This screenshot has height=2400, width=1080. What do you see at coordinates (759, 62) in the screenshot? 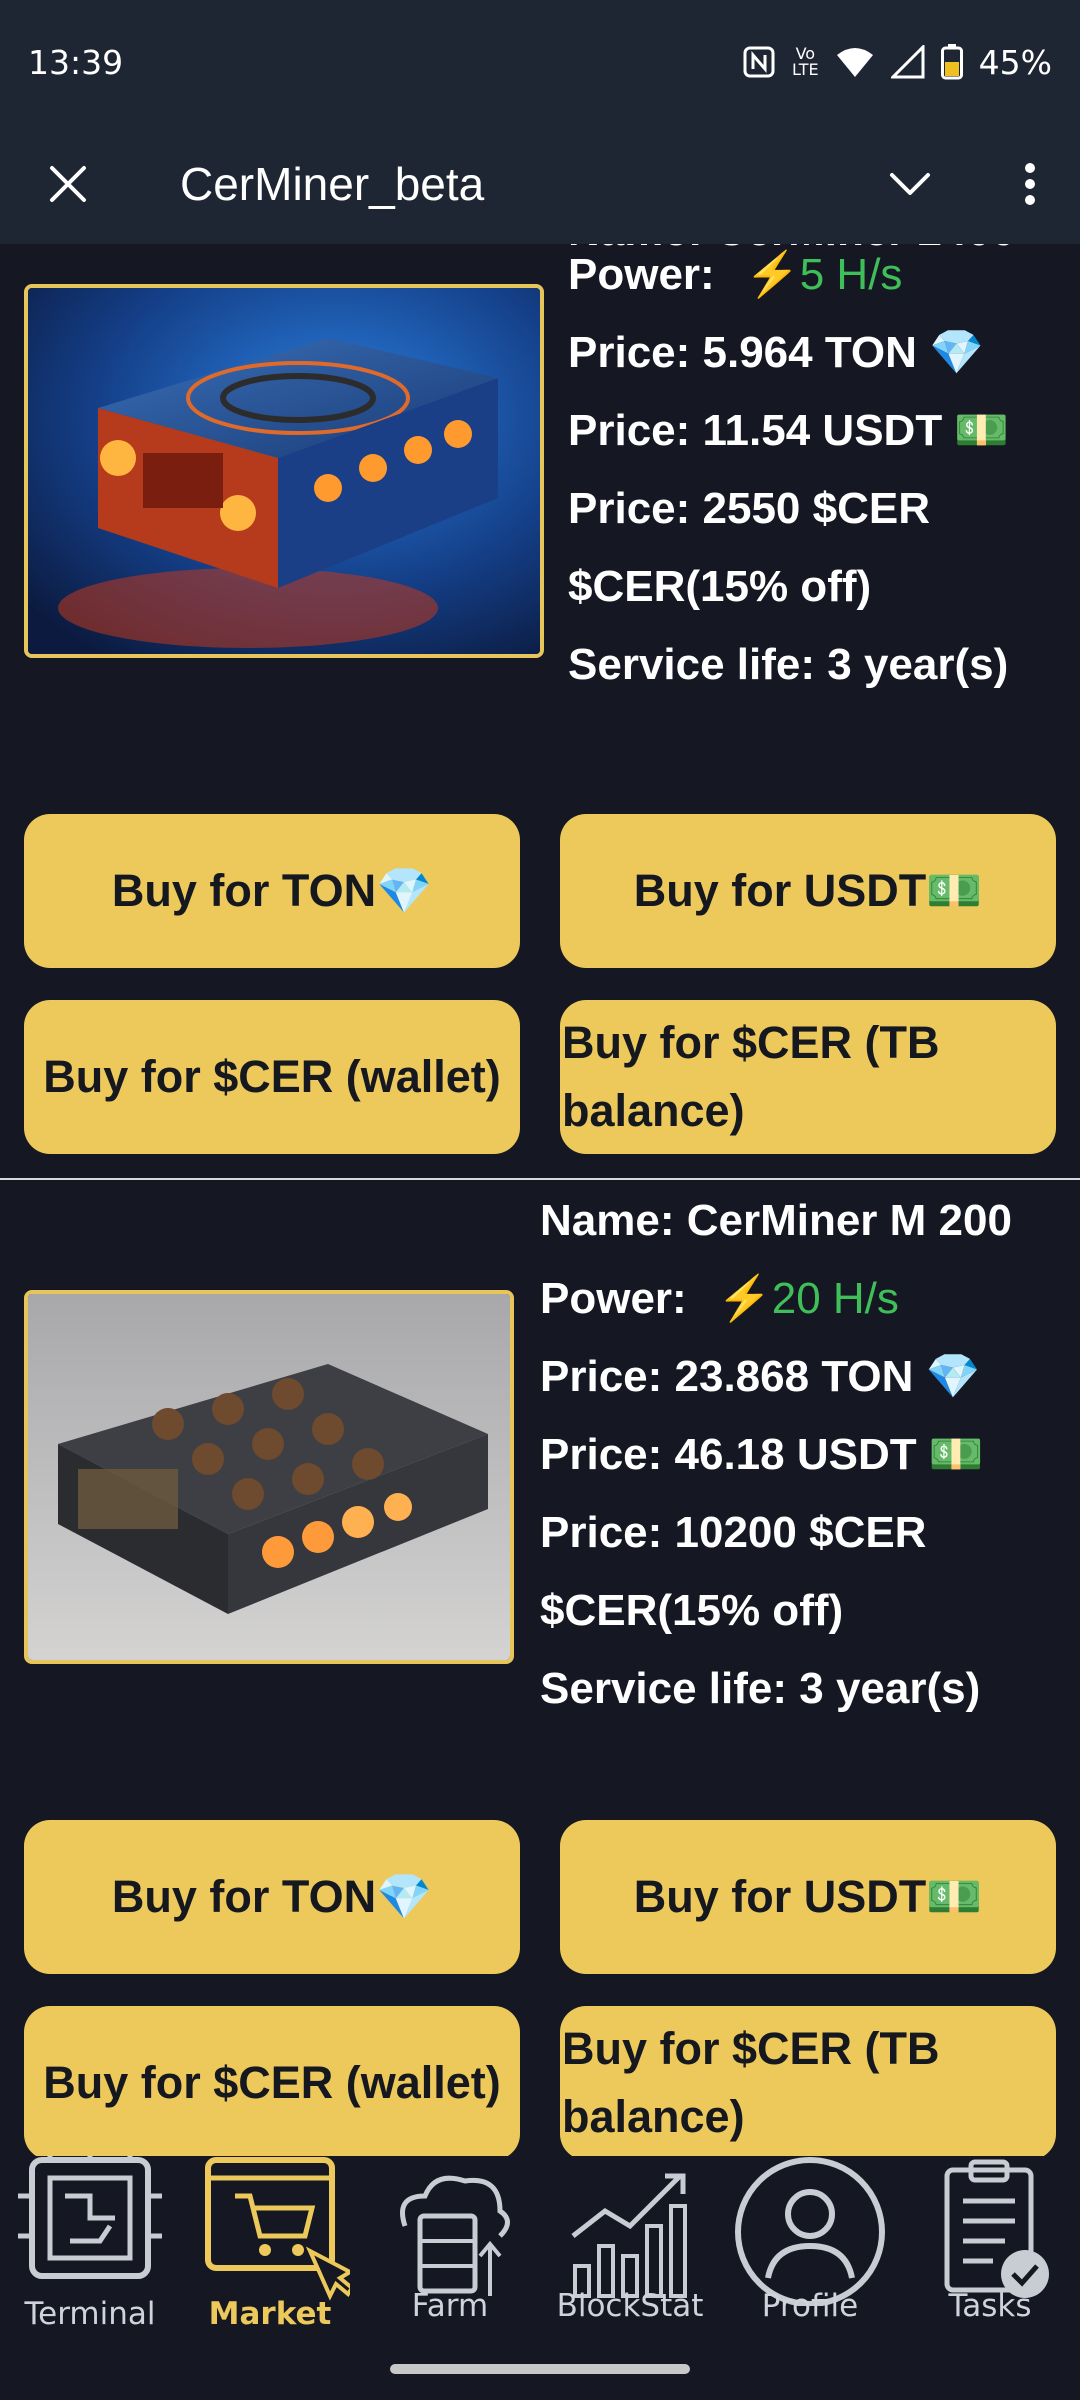
I see `nfc-icon` at bounding box center [759, 62].